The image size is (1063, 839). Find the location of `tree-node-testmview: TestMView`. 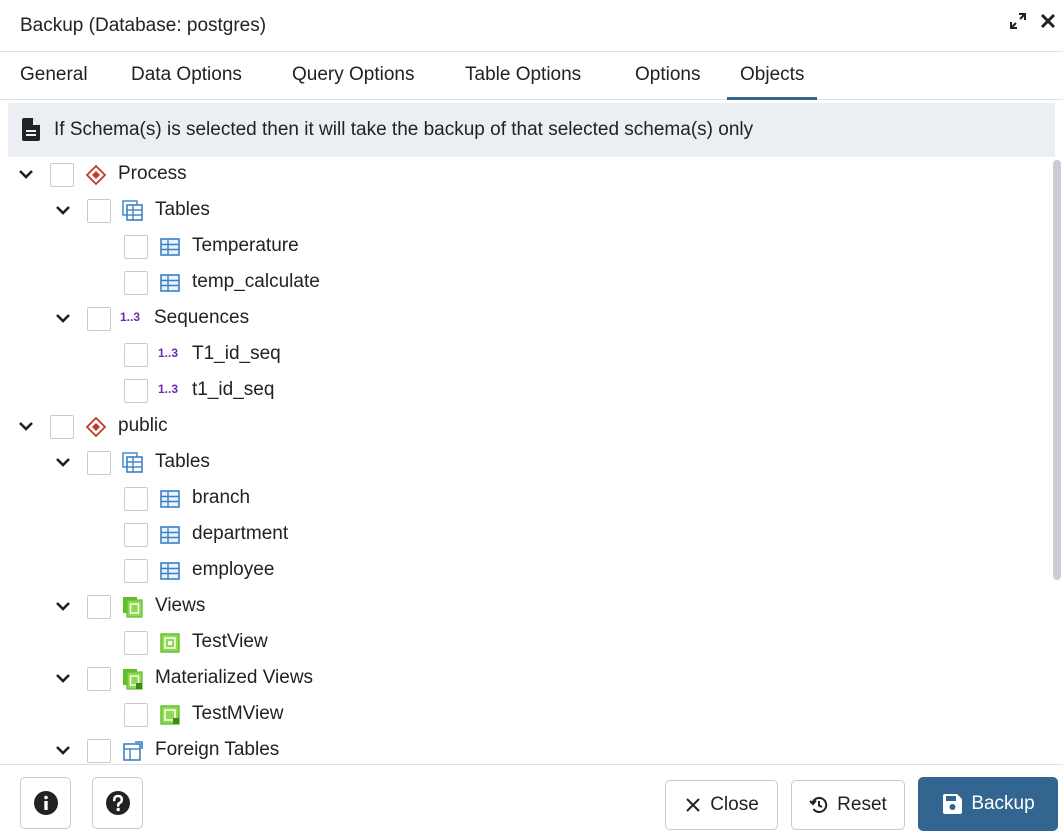

tree-node-testmview: TestMView is located at coordinates (528, 715).